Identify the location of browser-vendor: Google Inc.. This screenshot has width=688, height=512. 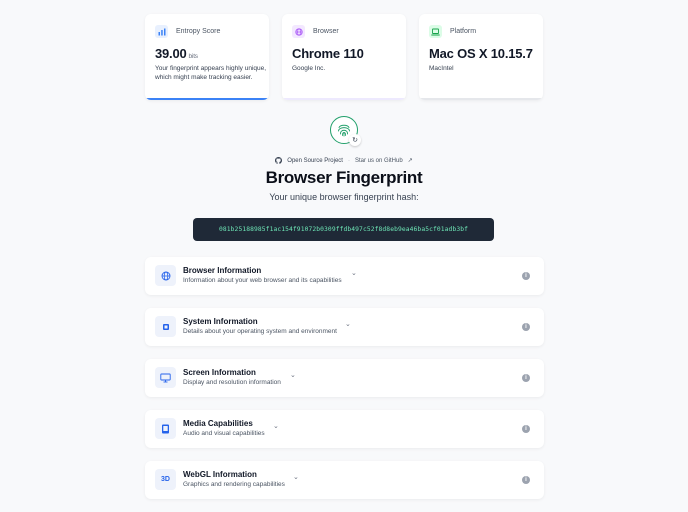
(309, 68).